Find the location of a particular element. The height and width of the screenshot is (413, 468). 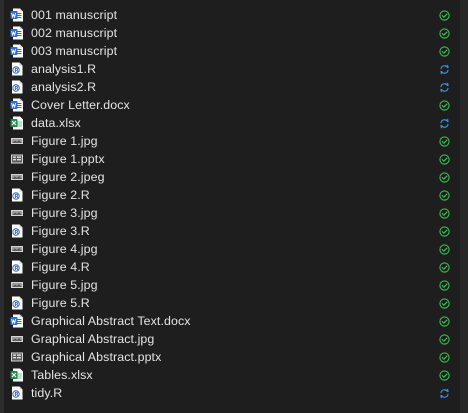

file-row: Tables.xlsx is located at coordinates (235, 375).